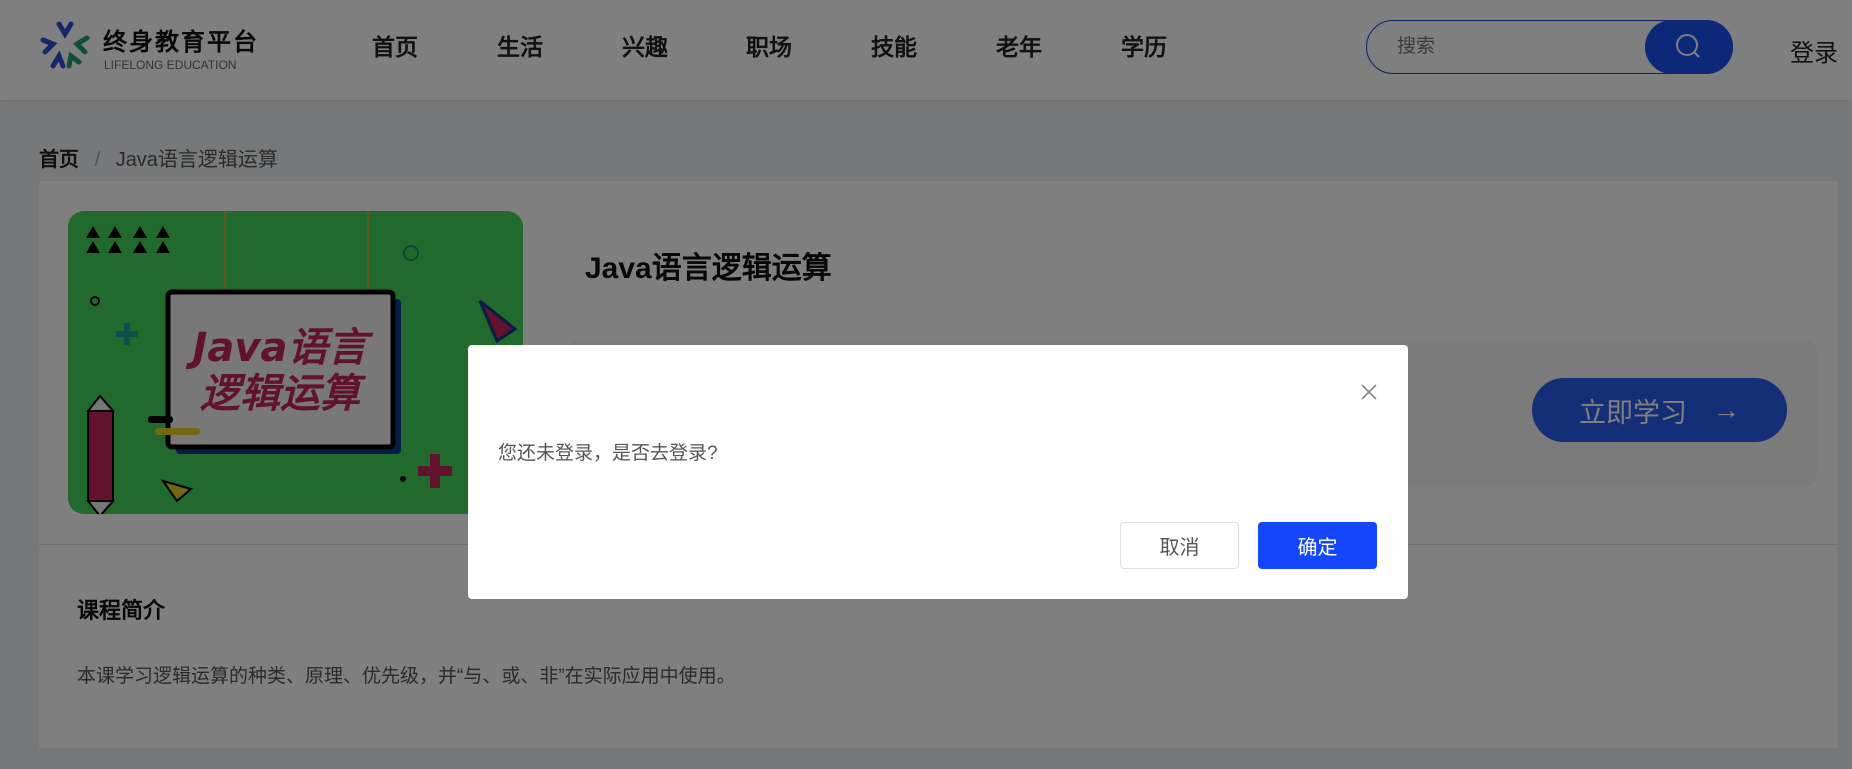 Image resolution: width=1852 pixels, height=769 pixels. What do you see at coordinates (1179, 545) in the screenshot?
I see `cancel-button: 取消` at bounding box center [1179, 545].